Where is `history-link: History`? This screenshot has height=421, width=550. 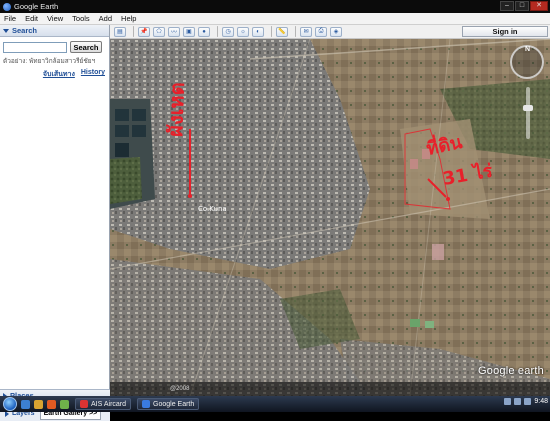
history-link: History is located at coordinates (93, 74).